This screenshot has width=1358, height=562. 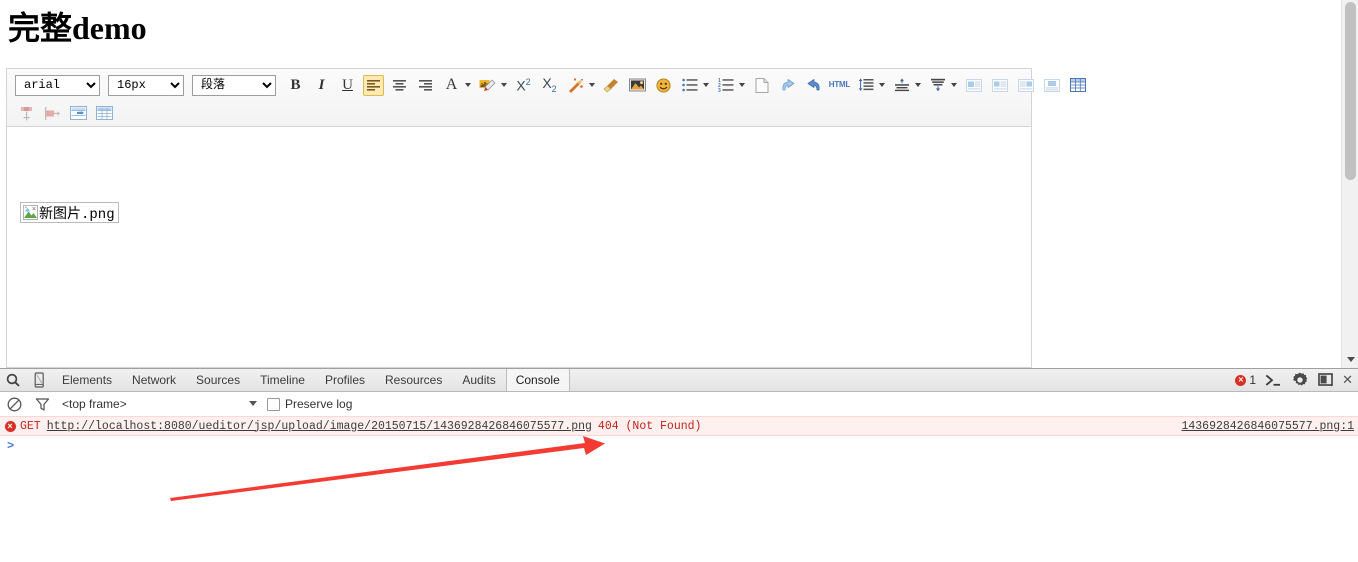 I want to click on insert-row-icon, so click(x=78, y=113).